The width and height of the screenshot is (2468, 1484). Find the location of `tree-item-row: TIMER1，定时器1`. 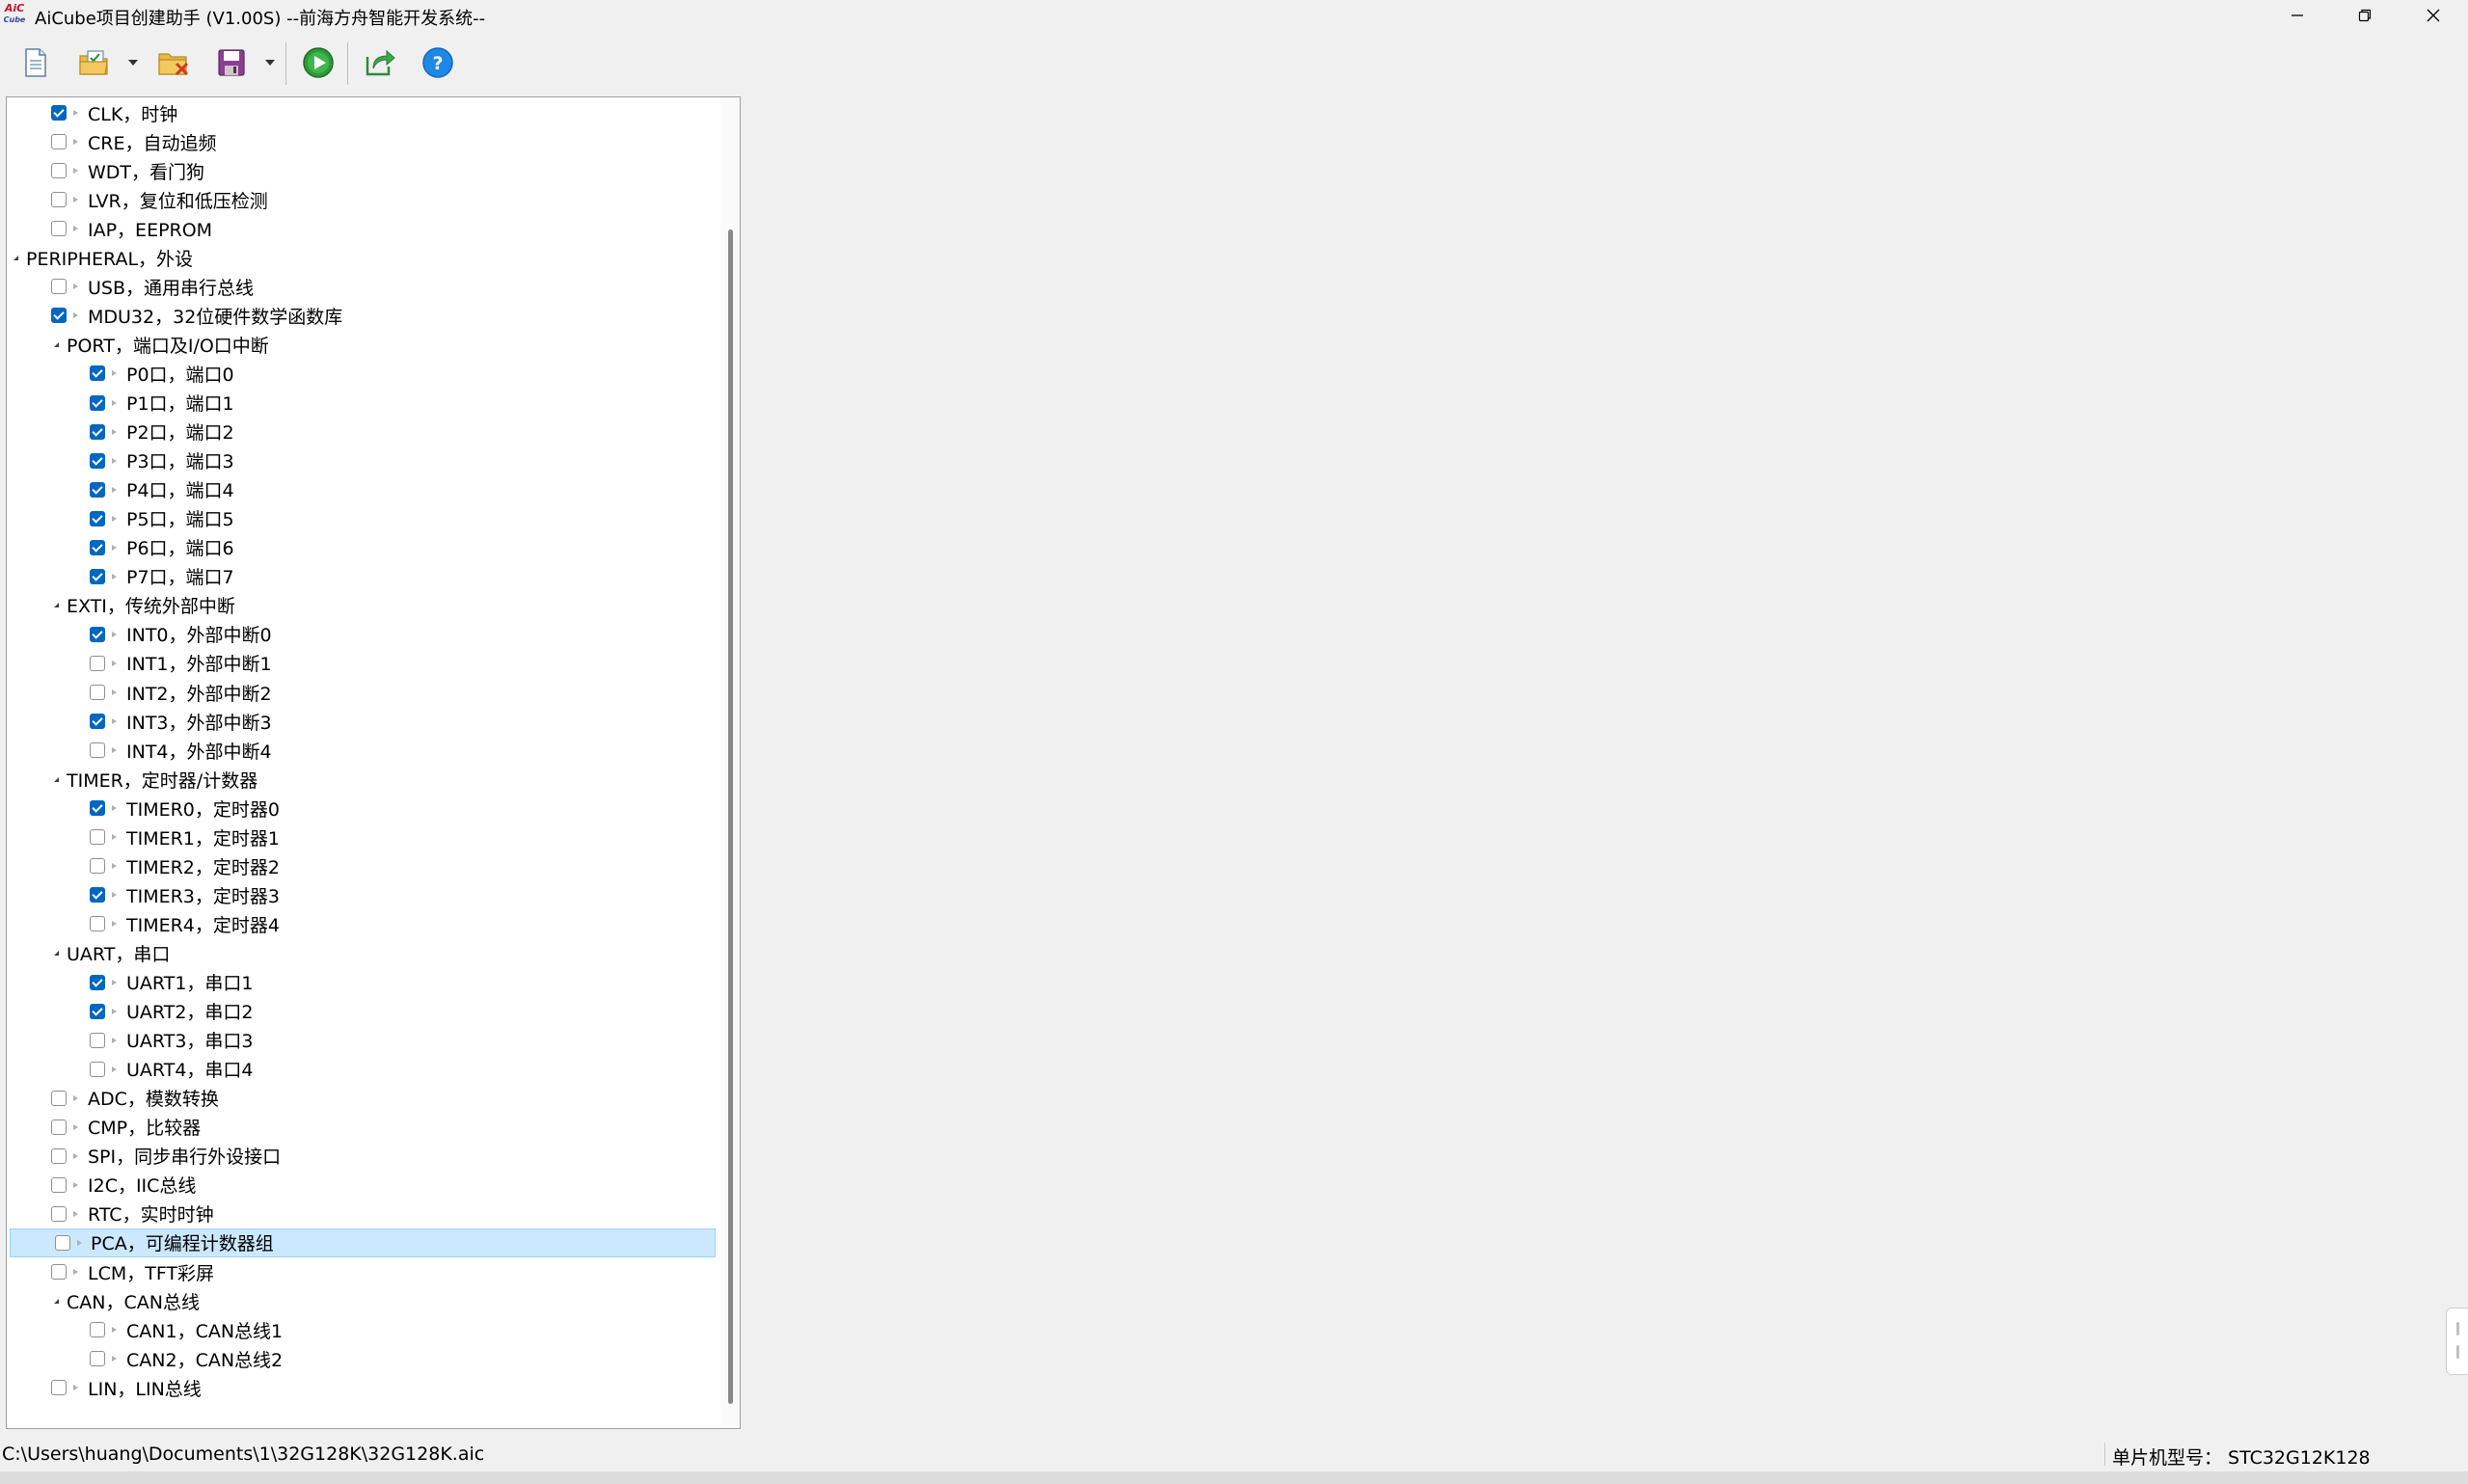

tree-item-row: TIMER1，定时器1 is located at coordinates (373, 837).